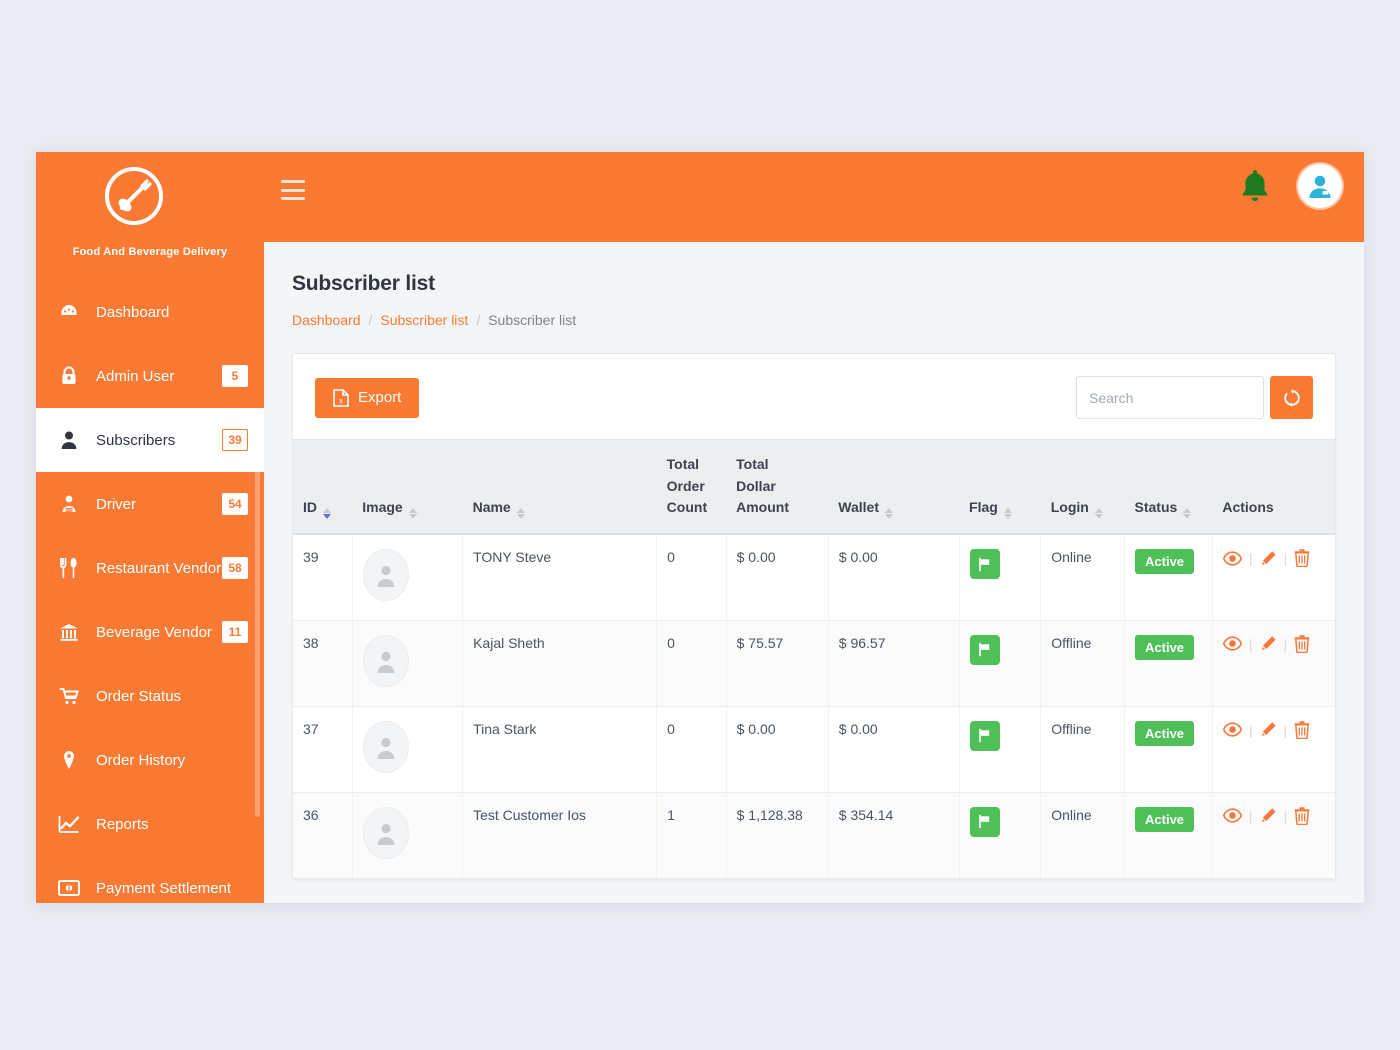 The image size is (1400, 1050). Describe the element at coordinates (691, 663) in the screenshot. I see `cell-total-order-count: 0` at that location.